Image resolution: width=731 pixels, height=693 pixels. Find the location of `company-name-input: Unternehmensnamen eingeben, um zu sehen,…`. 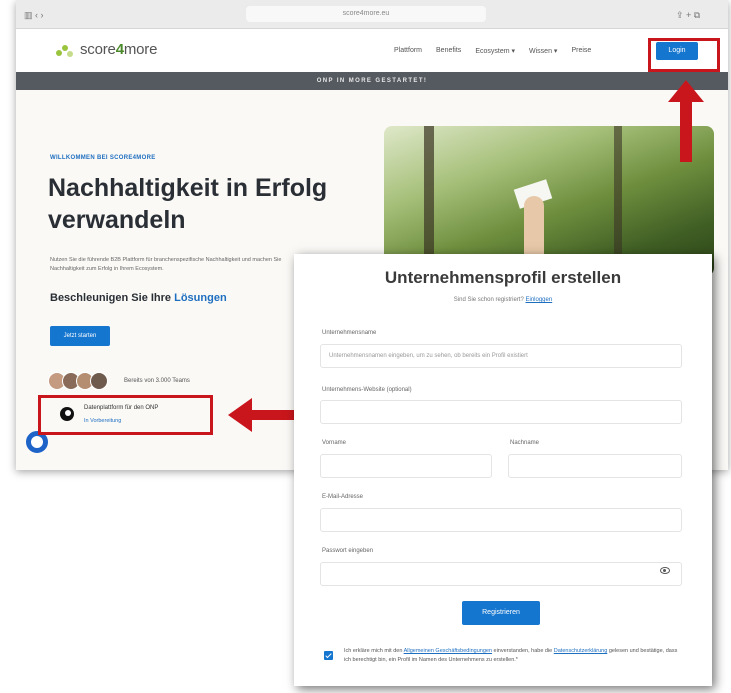

company-name-input: Unternehmensnamen eingeben, um zu sehen,… is located at coordinates (501, 356).